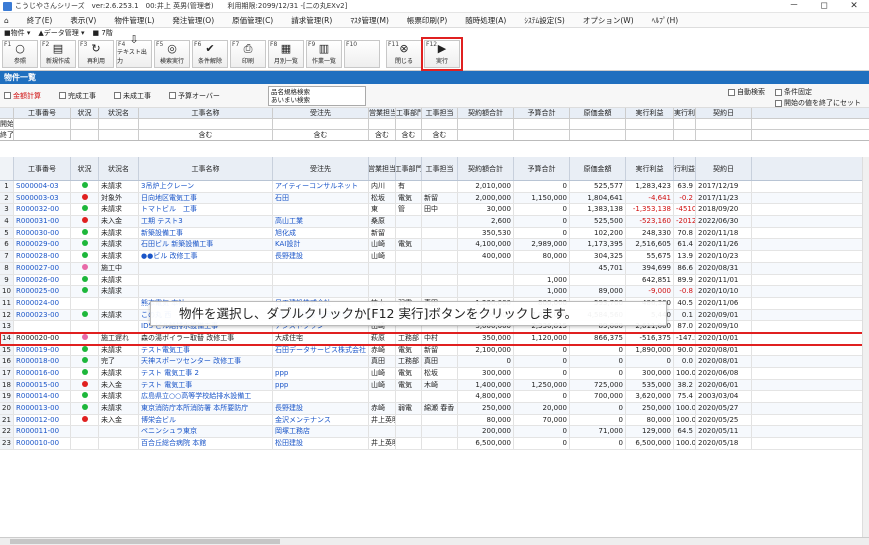 This screenshot has height=545, width=869. Describe the element at coordinates (83, 20) in the screenshot. I see `menu-item: 表示(V)` at that location.